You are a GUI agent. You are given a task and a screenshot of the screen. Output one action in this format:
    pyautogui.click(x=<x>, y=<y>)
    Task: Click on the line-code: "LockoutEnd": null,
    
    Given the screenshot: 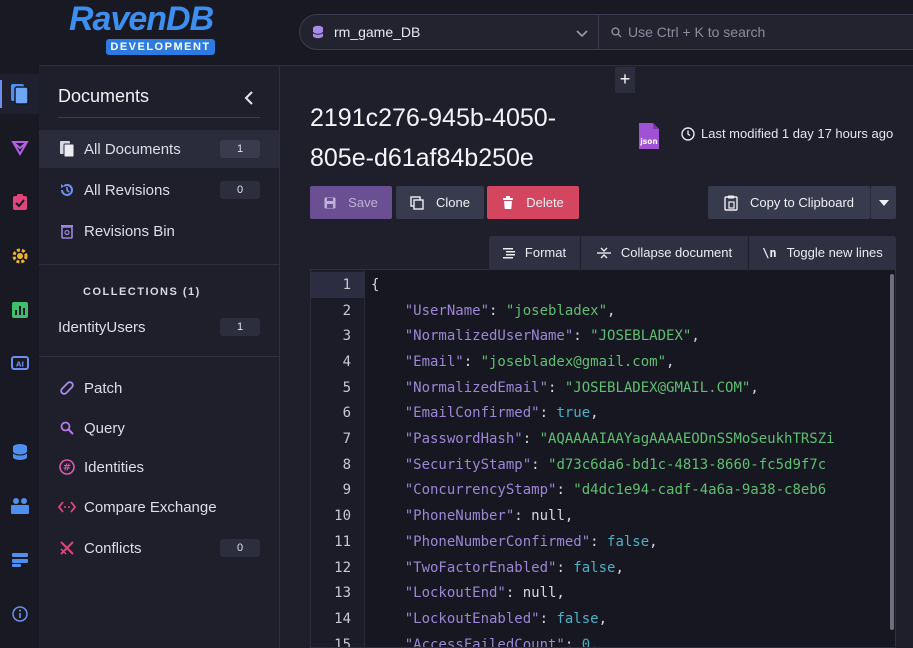 What is the action you would take?
    pyautogui.click(x=465, y=593)
    